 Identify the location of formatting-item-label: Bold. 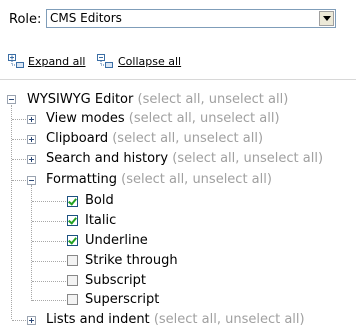
(99, 200).